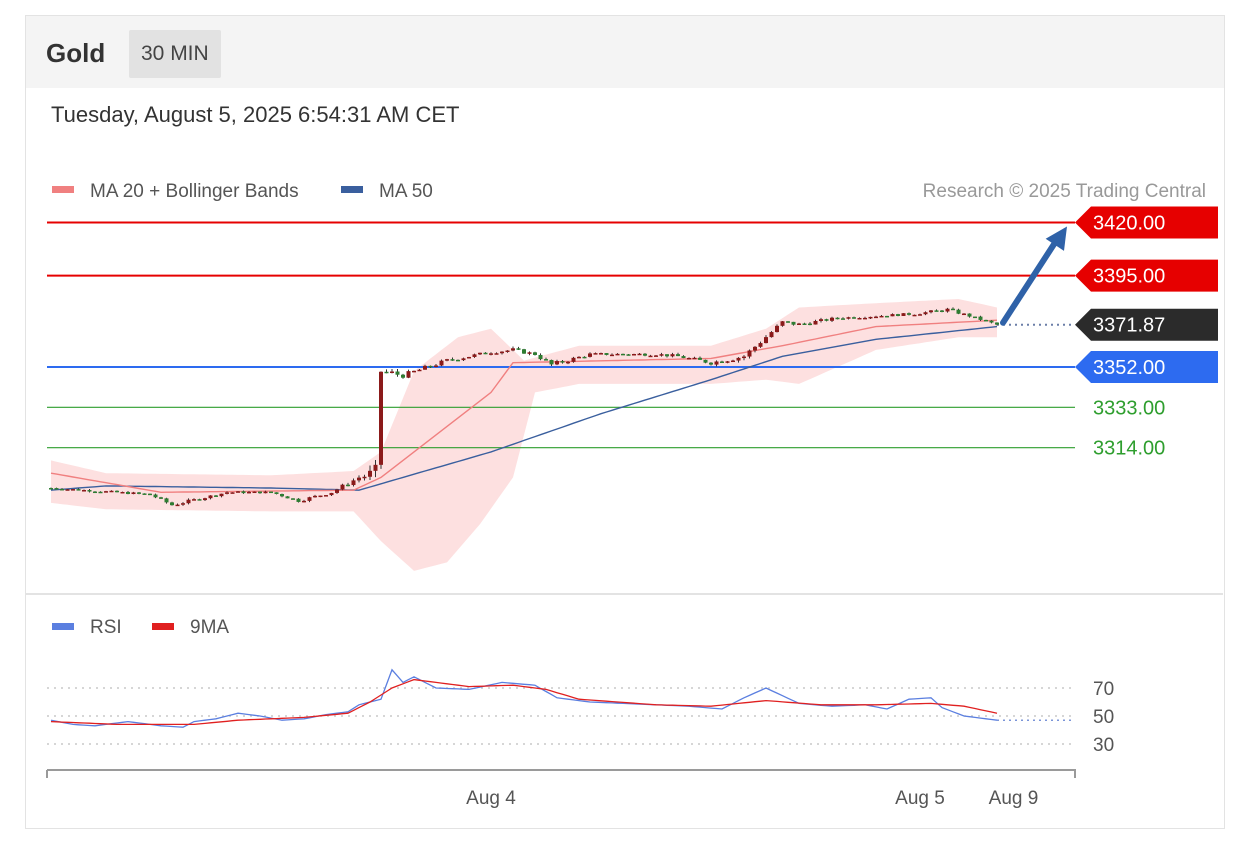 The height and width of the screenshot is (862, 1258). I want to click on rsi-level-label-70: 70, so click(1103, 689).